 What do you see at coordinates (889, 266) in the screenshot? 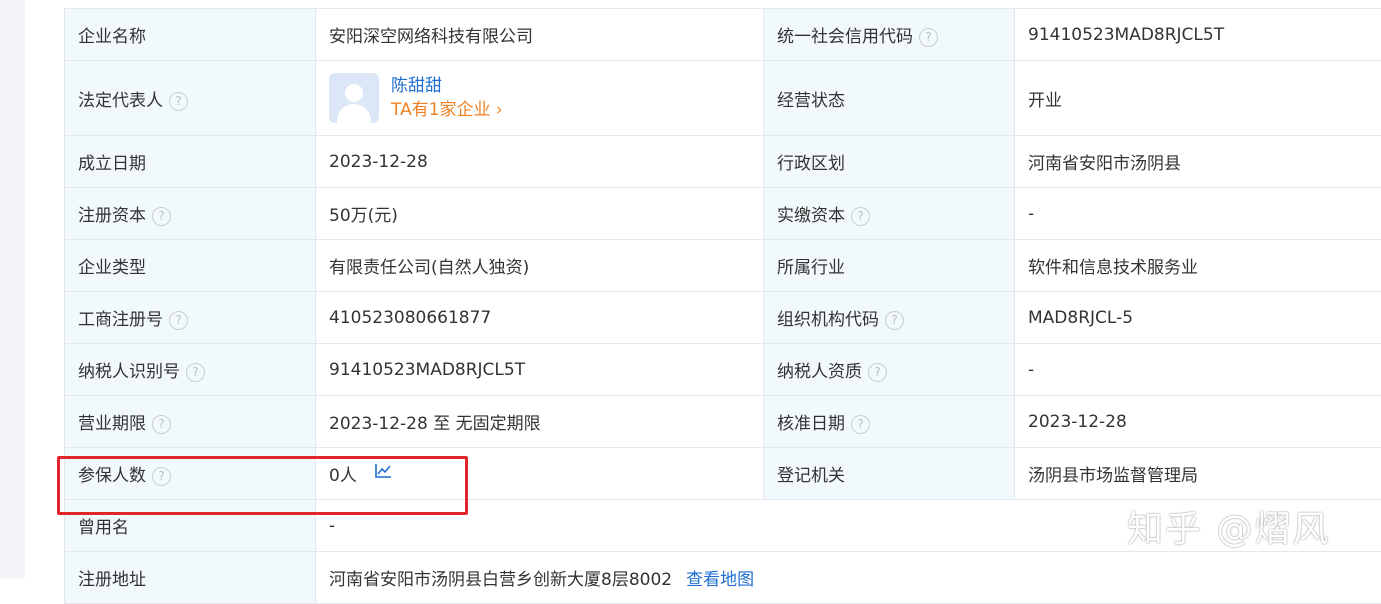
I see `label-industry: 所属行业` at bounding box center [889, 266].